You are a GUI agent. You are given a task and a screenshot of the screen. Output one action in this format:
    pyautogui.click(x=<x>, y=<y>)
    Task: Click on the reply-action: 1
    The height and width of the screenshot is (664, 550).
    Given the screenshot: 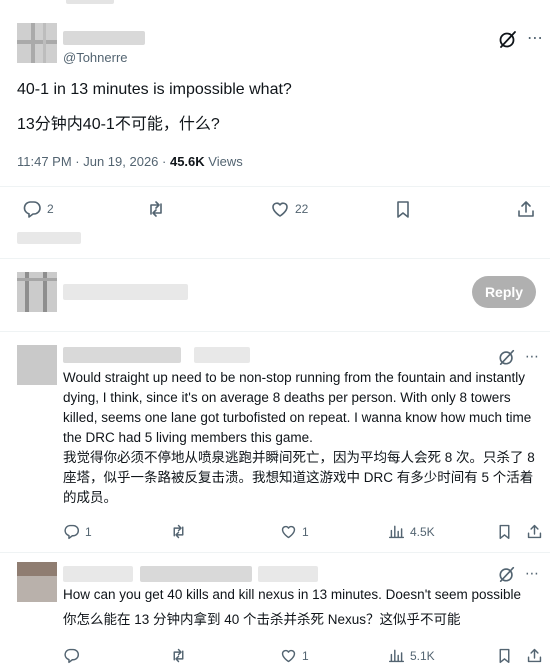 What is the action you would take?
    pyautogui.click(x=77, y=531)
    